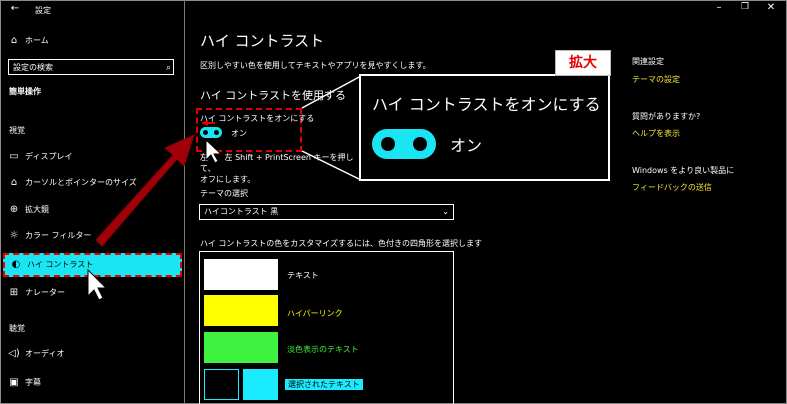 This screenshot has width=787, height=404. Describe the element at coordinates (331, 92) in the screenshot. I see `callout-line-top` at that location.